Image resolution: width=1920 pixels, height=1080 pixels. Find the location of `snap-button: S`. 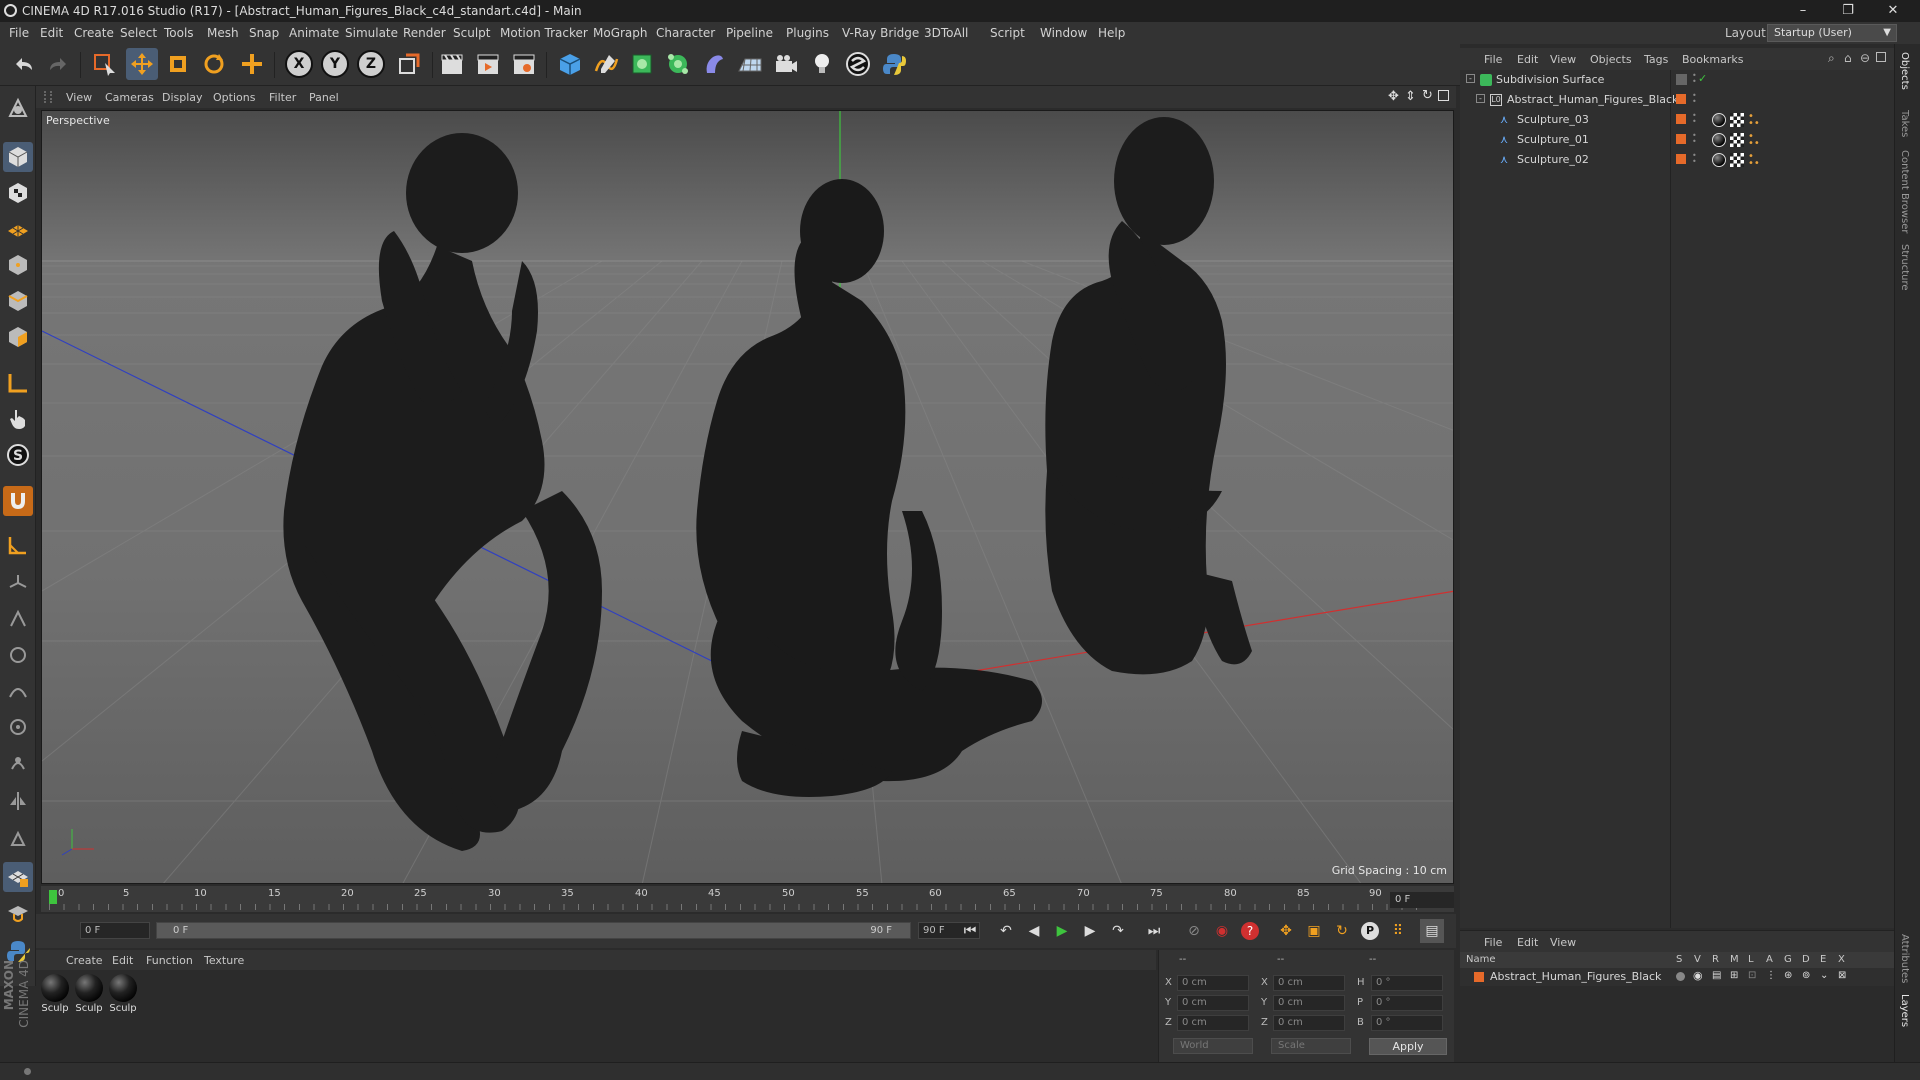

snap-button: S is located at coordinates (18, 455).